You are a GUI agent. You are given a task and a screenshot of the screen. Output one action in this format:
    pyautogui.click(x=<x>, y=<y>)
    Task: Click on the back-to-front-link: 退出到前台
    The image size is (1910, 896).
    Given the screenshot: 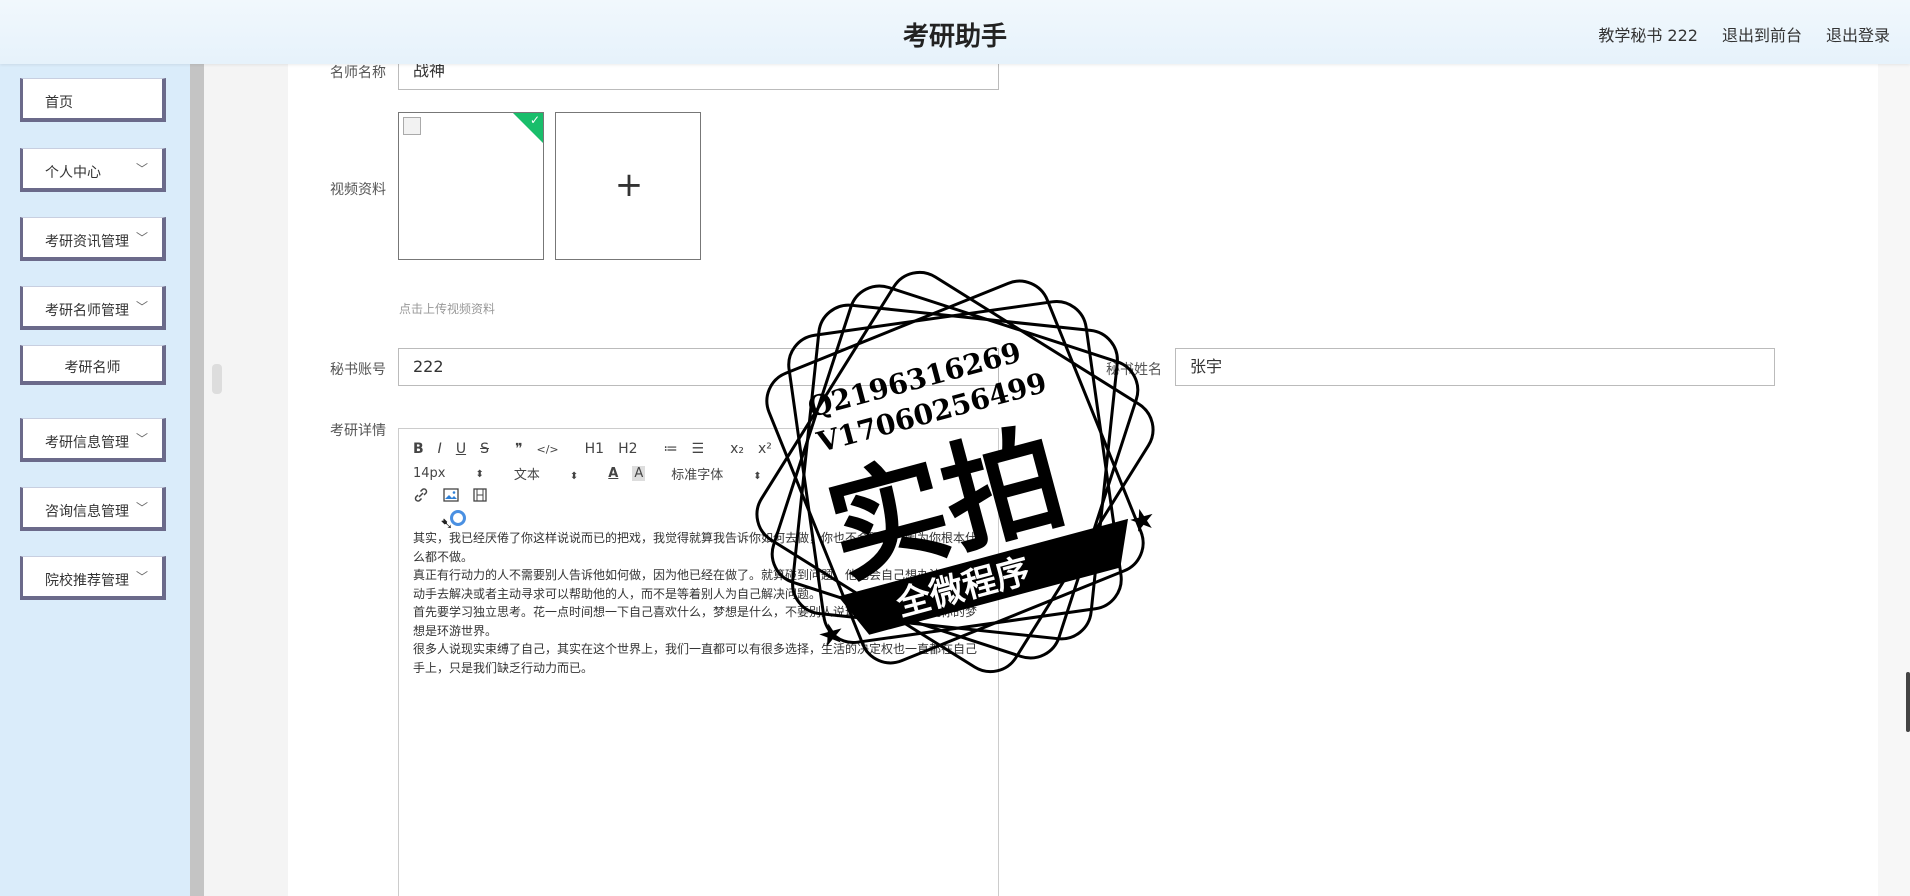 What is the action you would take?
    pyautogui.click(x=1762, y=34)
    